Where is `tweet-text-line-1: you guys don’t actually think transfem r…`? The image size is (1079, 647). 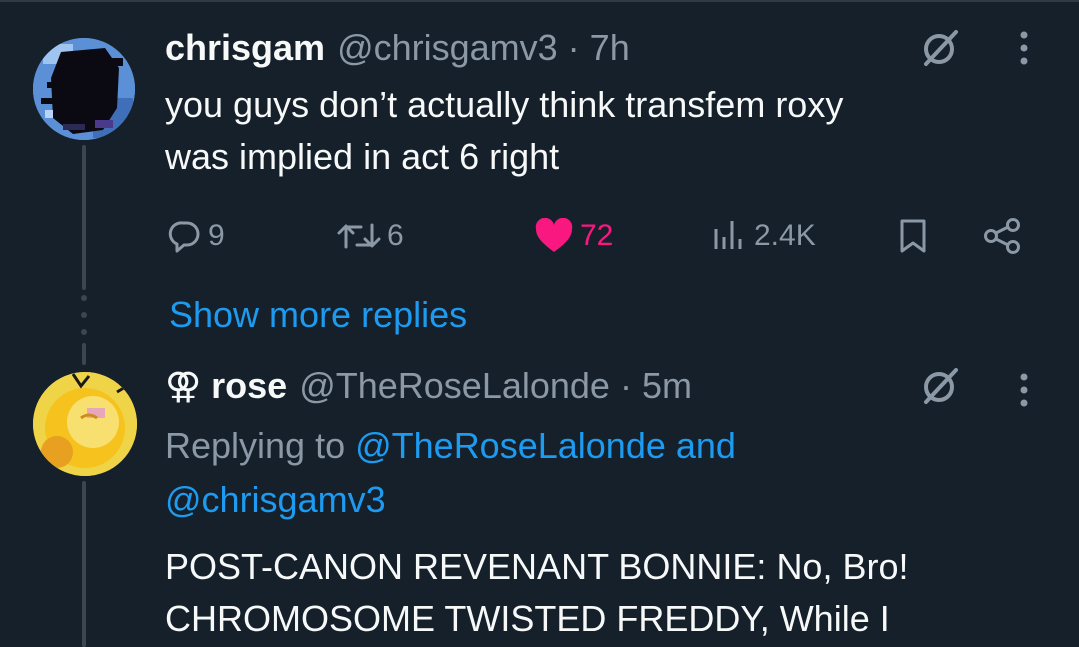
tweet-text-line-1: you guys don’t actually think transfem r… is located at coordinates (504, 104).